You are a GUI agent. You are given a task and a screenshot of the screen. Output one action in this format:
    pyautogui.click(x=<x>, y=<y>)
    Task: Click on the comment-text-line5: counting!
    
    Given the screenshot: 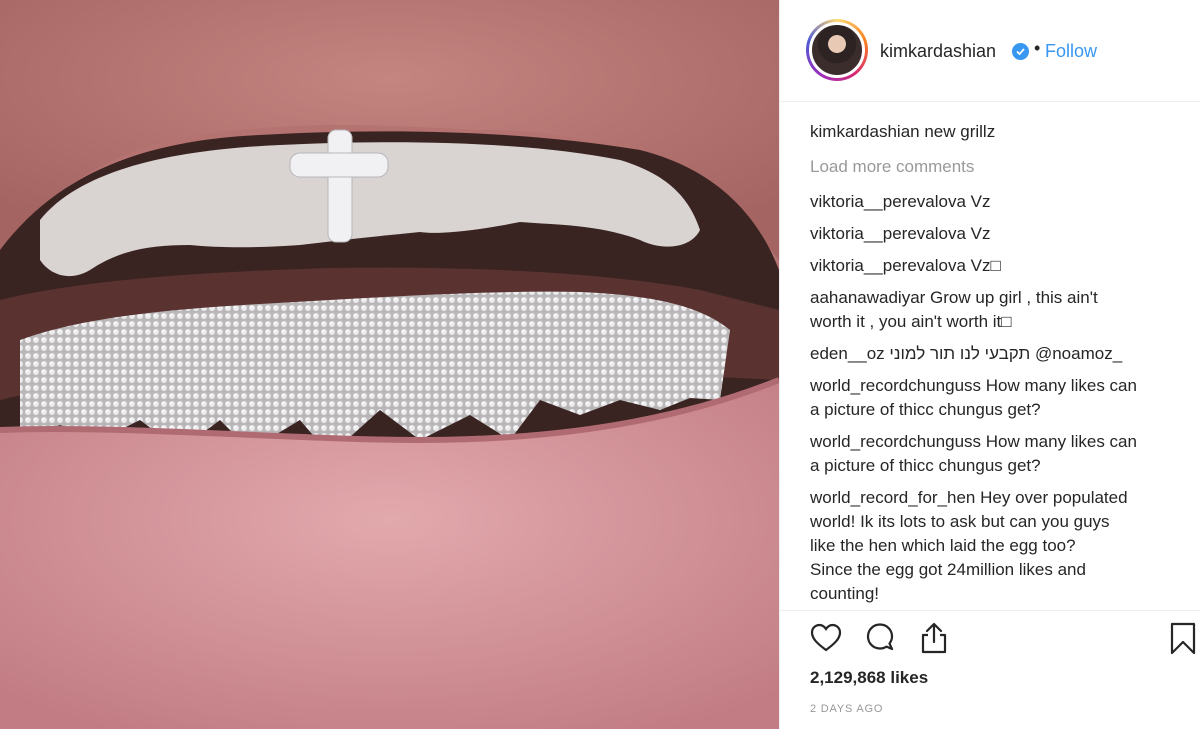 What is the action you would take?
    pyautogui.click(x=844, y=593)
    